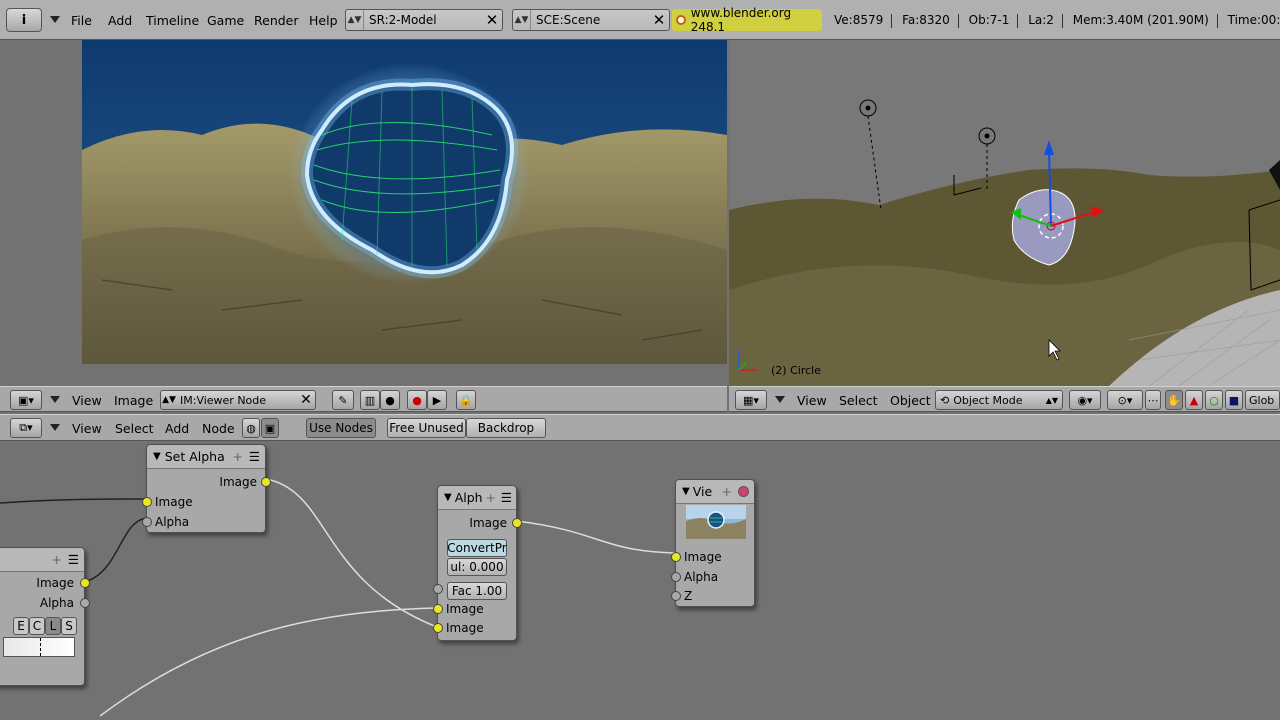 The width and height of the screenshot is (1280, 720). I want to click on play-icon: ▶, so click(437, 400).